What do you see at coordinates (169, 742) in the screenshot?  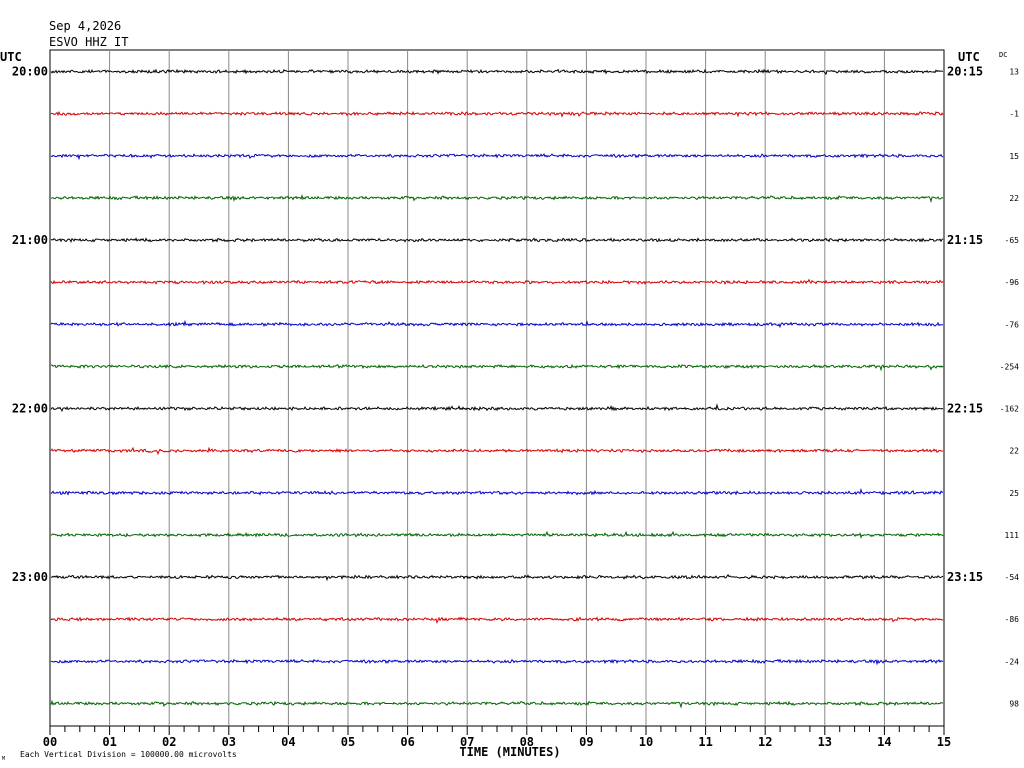 I see `x-tick-label: 02` at bounding box center [169, 742].